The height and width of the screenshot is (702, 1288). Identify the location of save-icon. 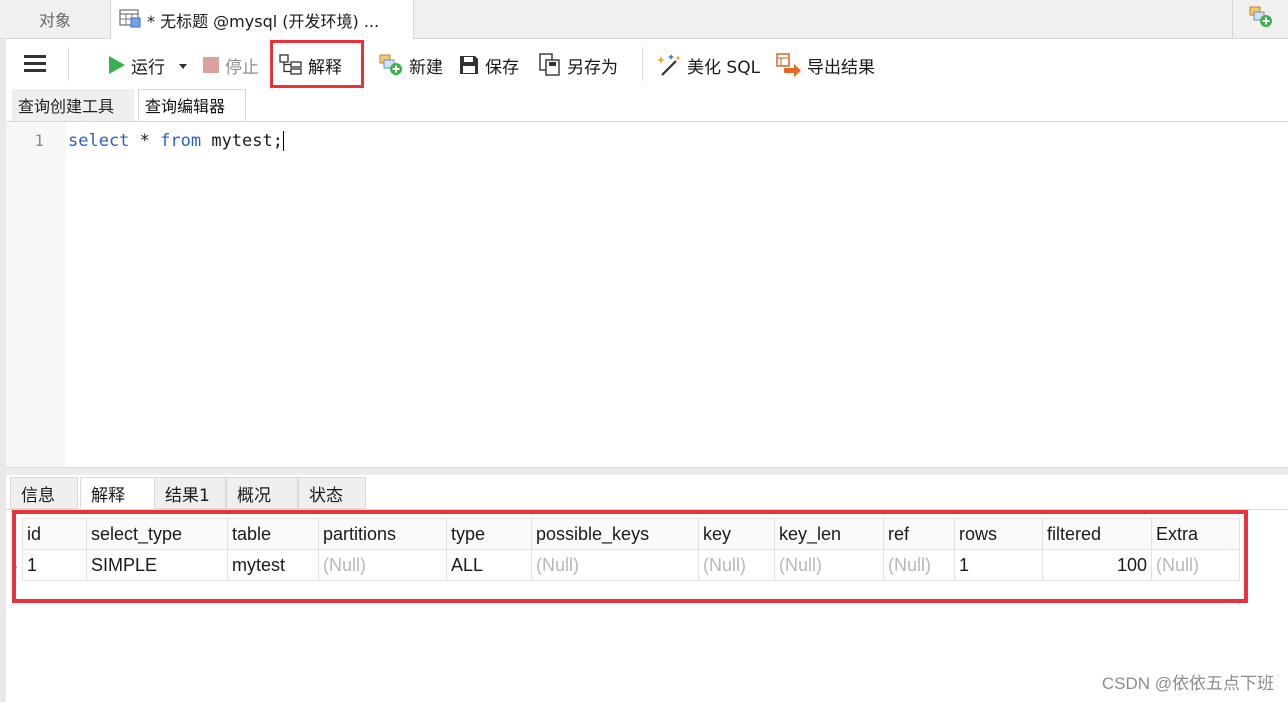
(469, 65).